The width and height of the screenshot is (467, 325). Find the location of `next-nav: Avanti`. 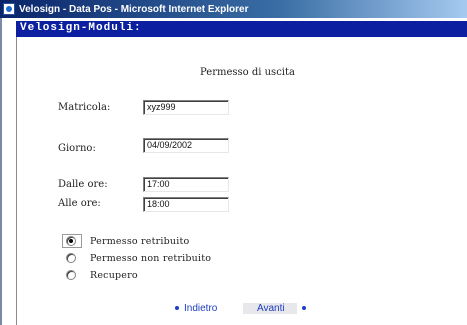

next-nav: Avanti is located at coordinates (277, 308).